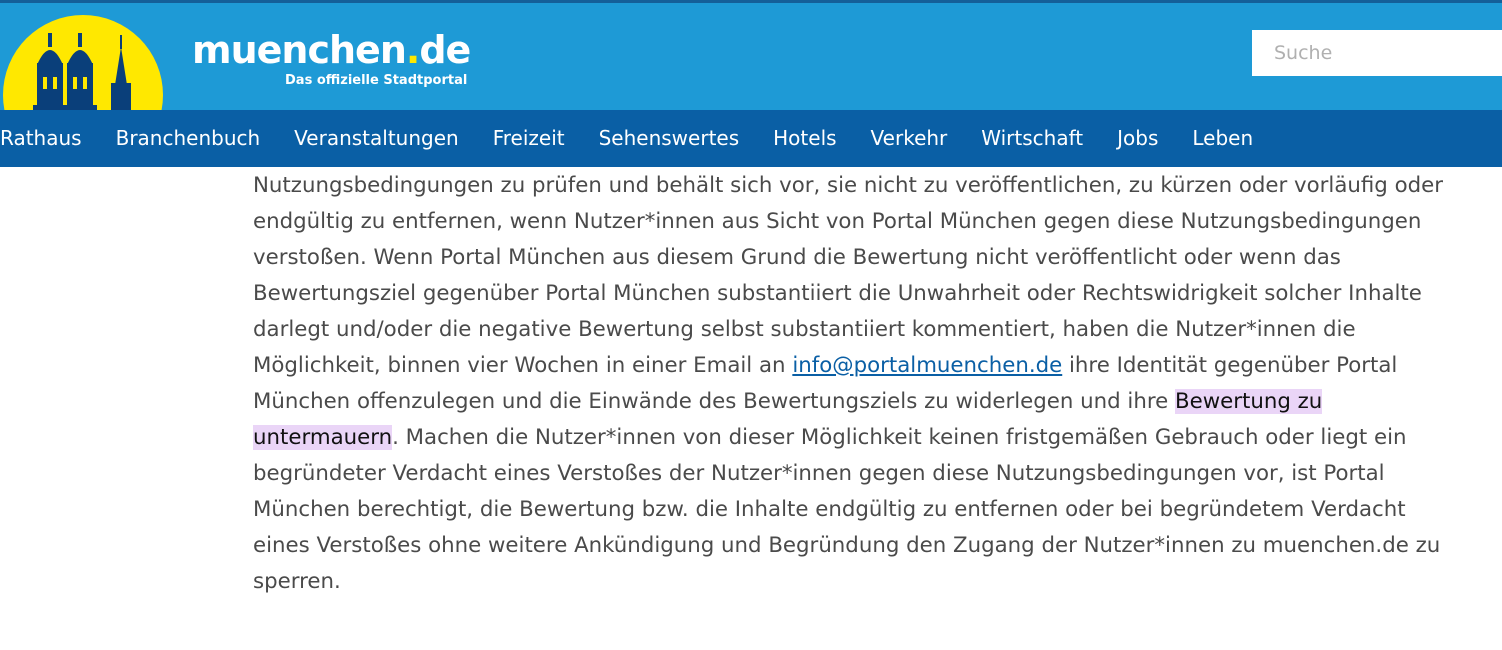 The image size is (1502, 650). What do you see at coordinates (927, 365) in the screenshot?
I see `email-link: info@portalmuenchen.de` at bounding box center [927, 365].